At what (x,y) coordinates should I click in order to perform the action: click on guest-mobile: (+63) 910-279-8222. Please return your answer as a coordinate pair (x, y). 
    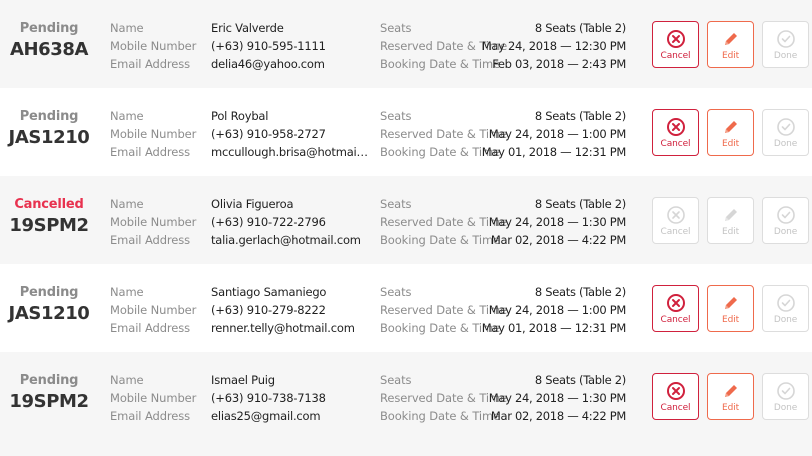
    Looking at the image, I should click on (268, 310).